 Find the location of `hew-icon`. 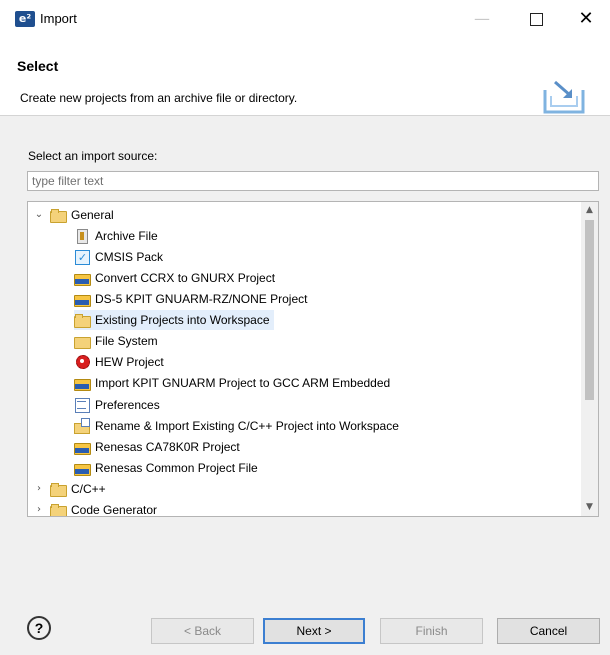

hew-icon is located at coordinates (82, 362).